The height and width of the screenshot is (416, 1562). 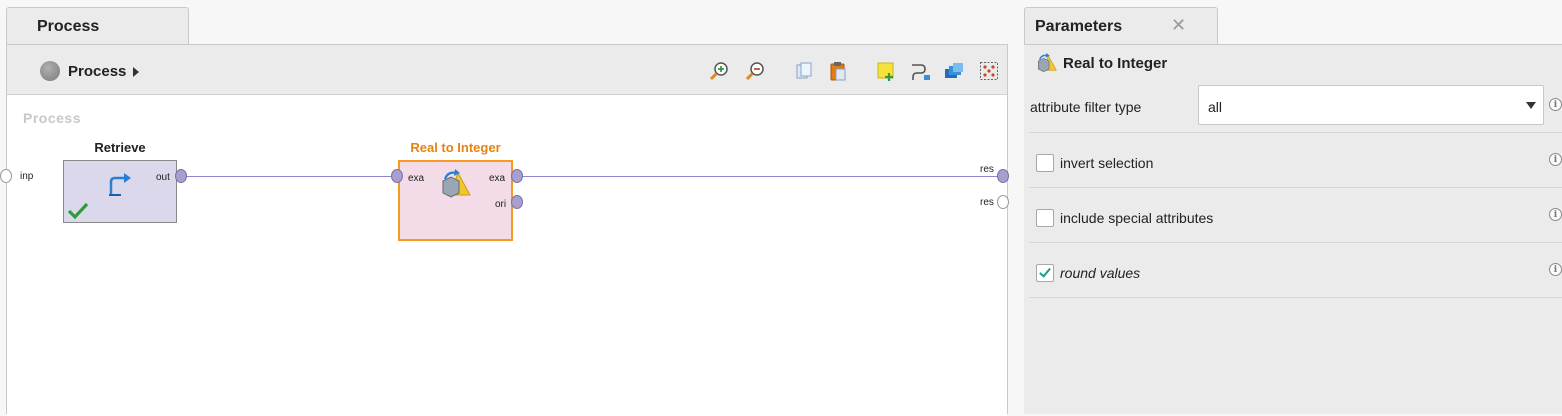 I want to click on real-to-integer-exa-out-port, so click(x=517, y=176).